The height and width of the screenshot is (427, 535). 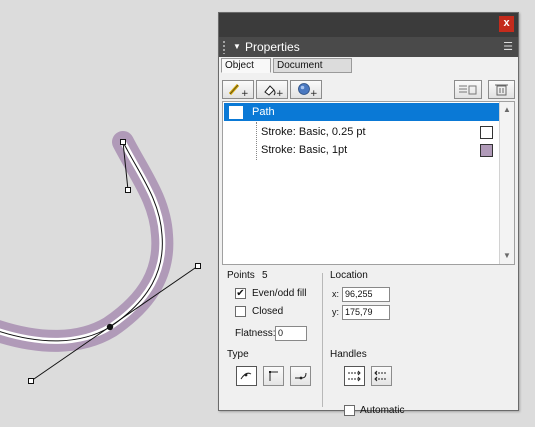 I want to click on fill-add-icon: +, so click(x=274, y=92).